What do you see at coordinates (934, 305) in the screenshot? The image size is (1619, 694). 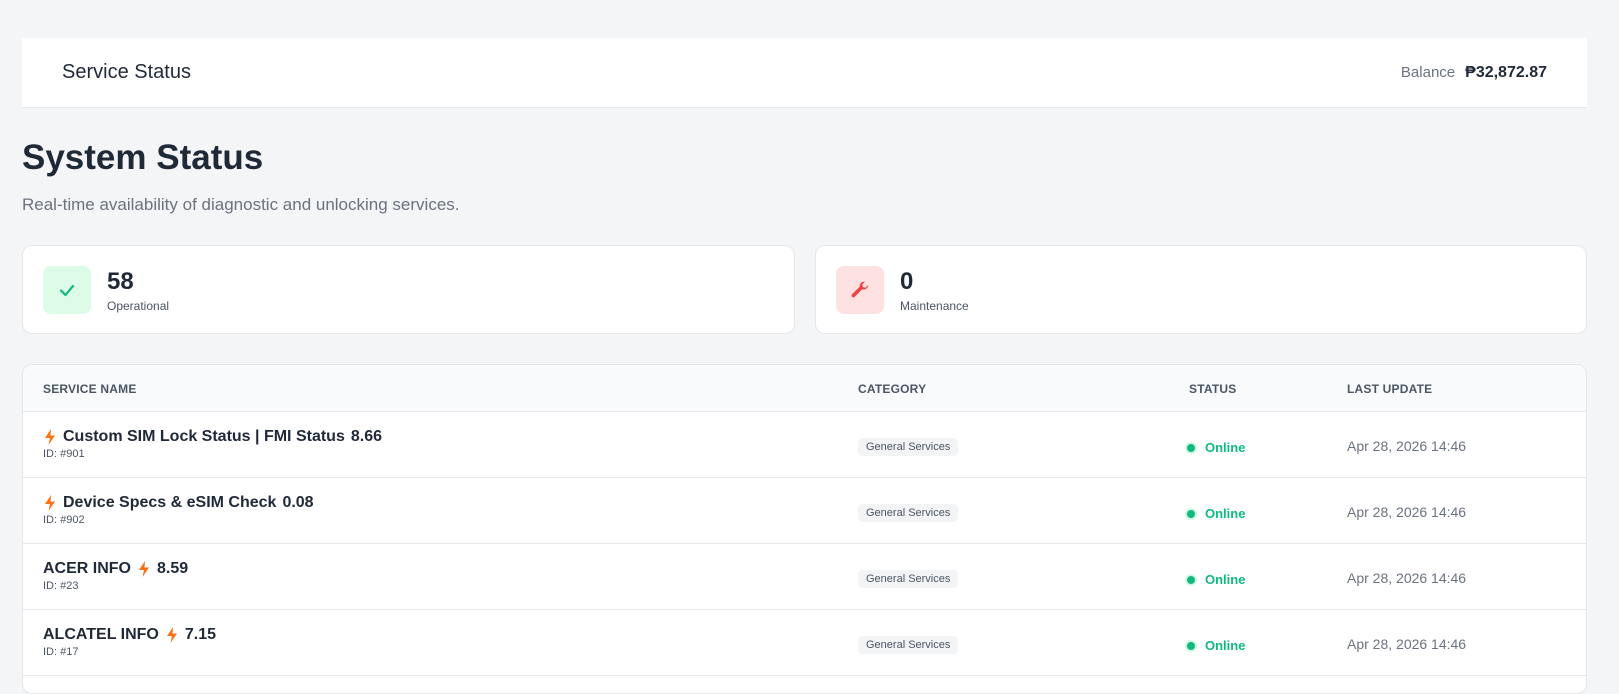 I see `maintenance-label: Maintenance` at bounding box center [934, 305].